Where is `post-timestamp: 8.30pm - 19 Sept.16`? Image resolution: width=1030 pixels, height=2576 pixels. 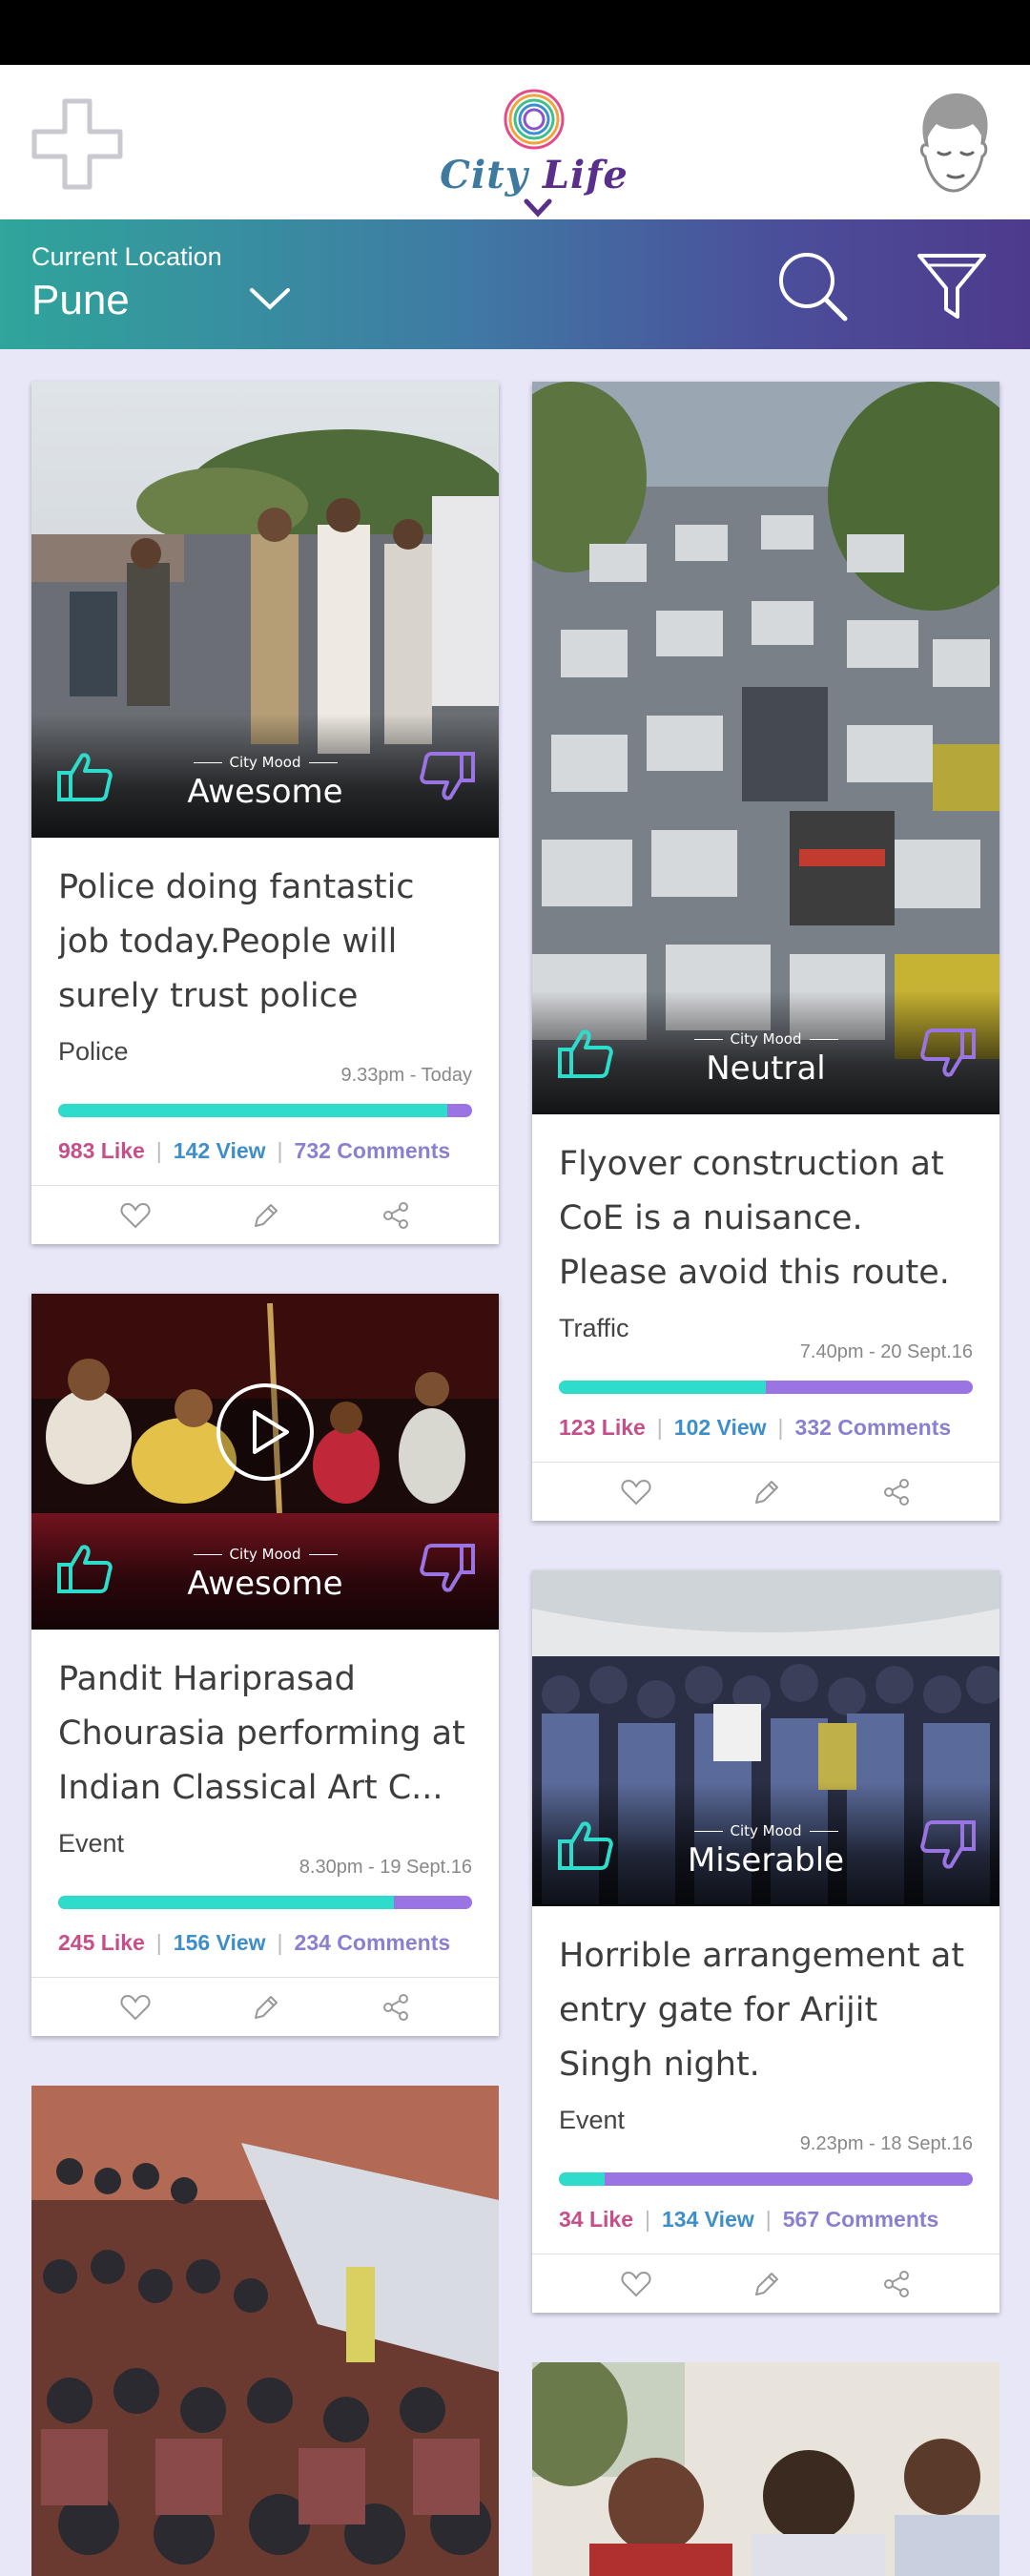 post-timestamp: 8.30pm - 19 Sept.16 is located at coordinates (385, 1867).